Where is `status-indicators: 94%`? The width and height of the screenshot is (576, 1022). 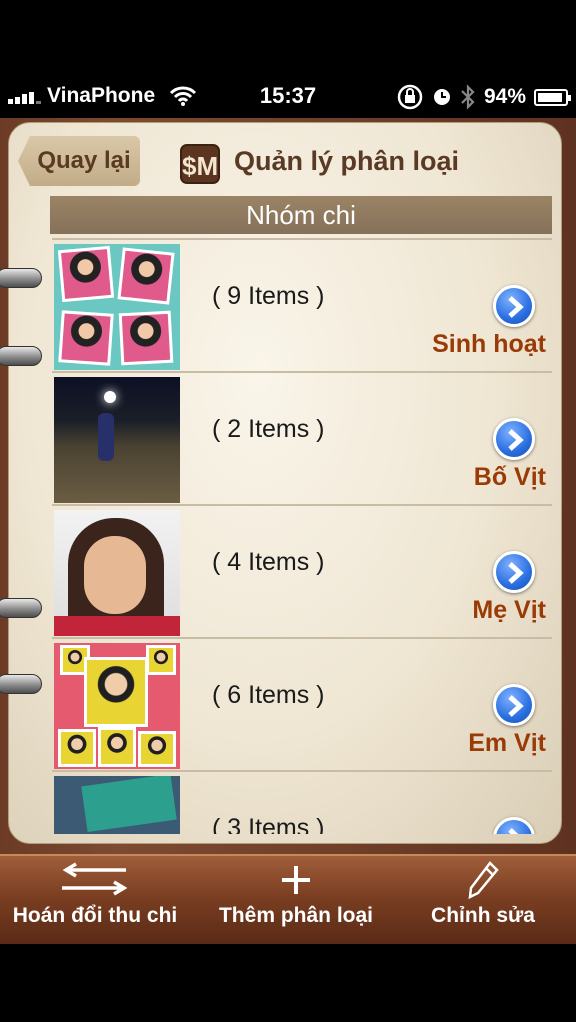 status-indicators: 94% is located at coordinates (483, 97).